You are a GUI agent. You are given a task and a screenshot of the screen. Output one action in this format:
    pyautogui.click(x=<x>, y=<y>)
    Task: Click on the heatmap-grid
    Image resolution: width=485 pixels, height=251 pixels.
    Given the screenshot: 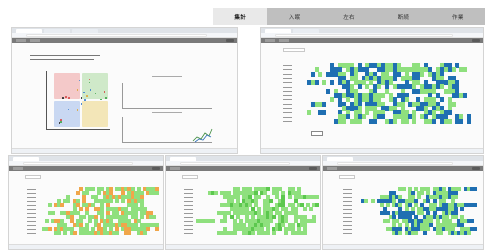 What is the action you would take?
    pyautogui.click(x=94, y=211)
    